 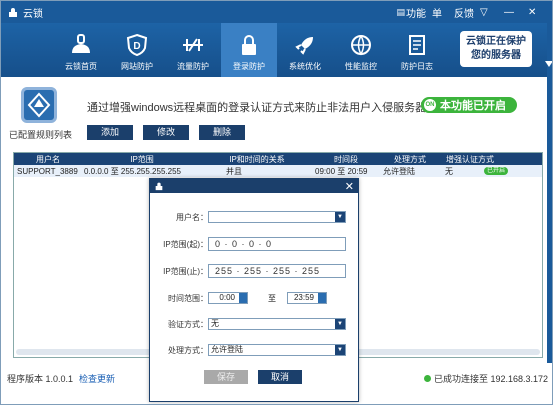 I want to click on tab-website-protection: D 网站防护, so click(x=137, y=50).